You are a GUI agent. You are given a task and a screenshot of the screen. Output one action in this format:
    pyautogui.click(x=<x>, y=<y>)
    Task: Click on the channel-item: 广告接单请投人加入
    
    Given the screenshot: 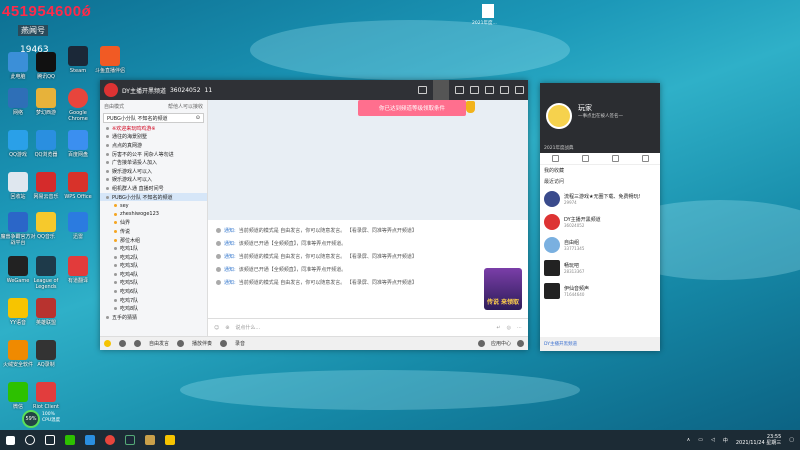 What is the action you would take?
    pyautogui.click(x=153, y=162)
    